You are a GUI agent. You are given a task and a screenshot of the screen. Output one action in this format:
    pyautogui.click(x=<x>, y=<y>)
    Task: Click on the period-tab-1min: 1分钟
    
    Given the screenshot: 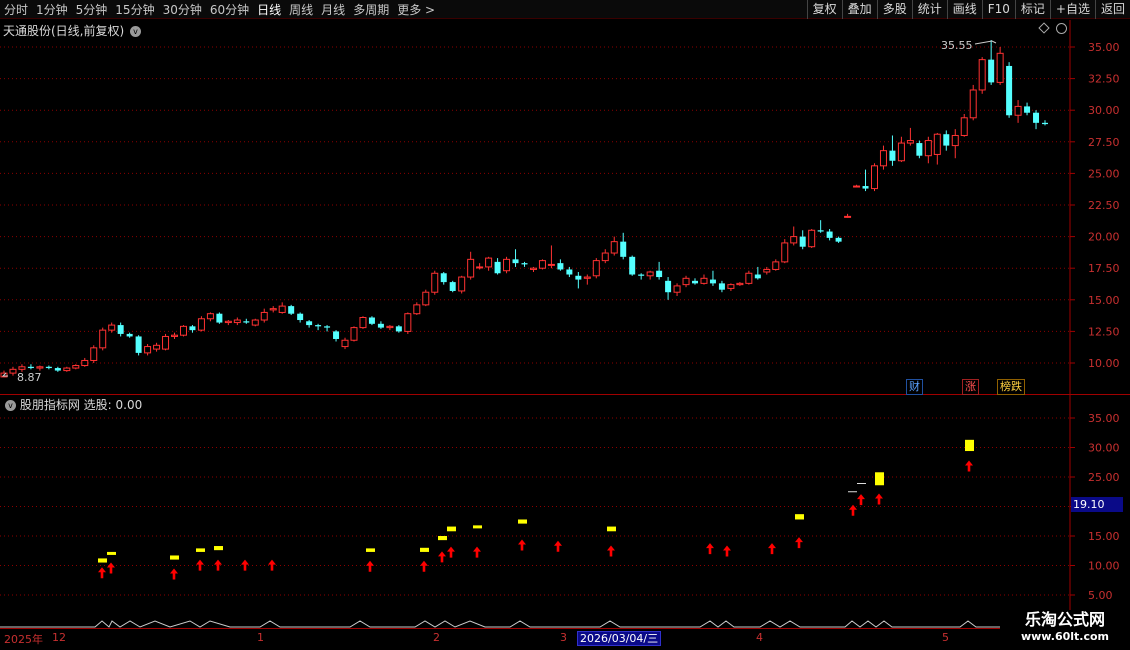 What is the action you would take?
    pyautogui.click(x=52, y=9)
    